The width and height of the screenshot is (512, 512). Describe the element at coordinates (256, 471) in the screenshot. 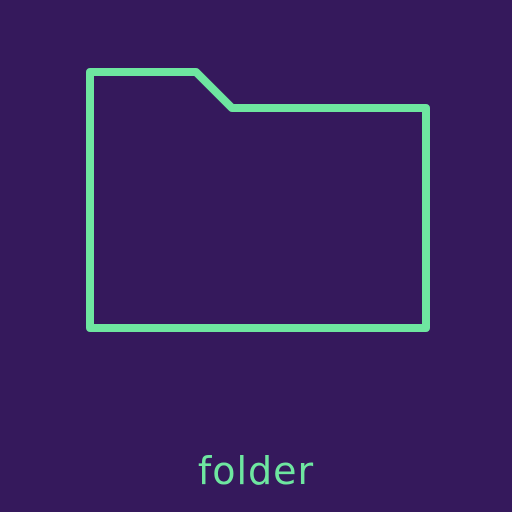

I see `icon-label: folder` at that location.